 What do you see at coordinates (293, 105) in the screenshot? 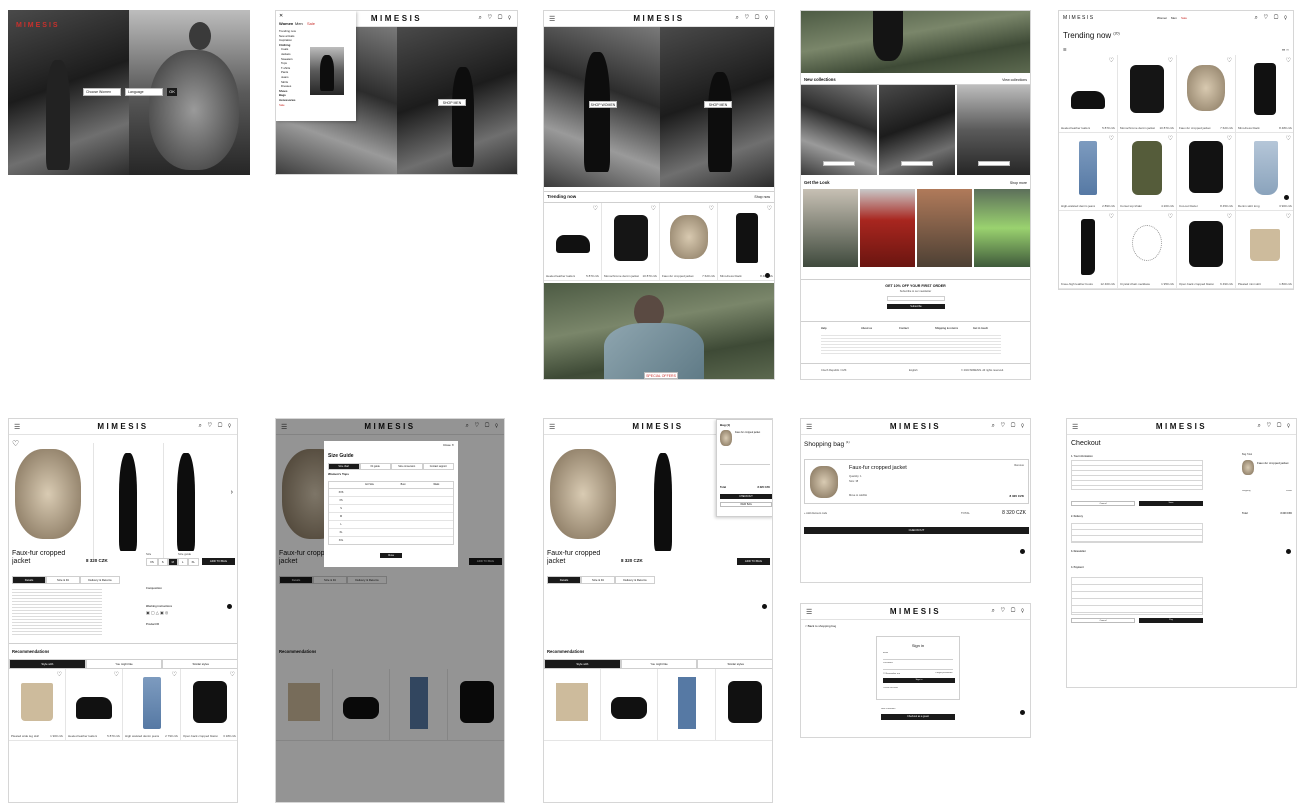
I see `menu-item: Sale` at bounding box center [293, 105].